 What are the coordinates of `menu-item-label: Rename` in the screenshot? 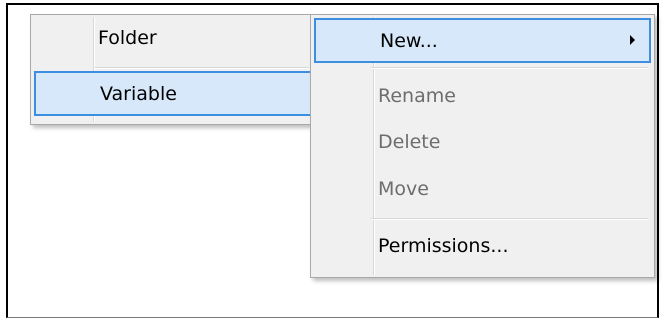 It's located at (417, 96).